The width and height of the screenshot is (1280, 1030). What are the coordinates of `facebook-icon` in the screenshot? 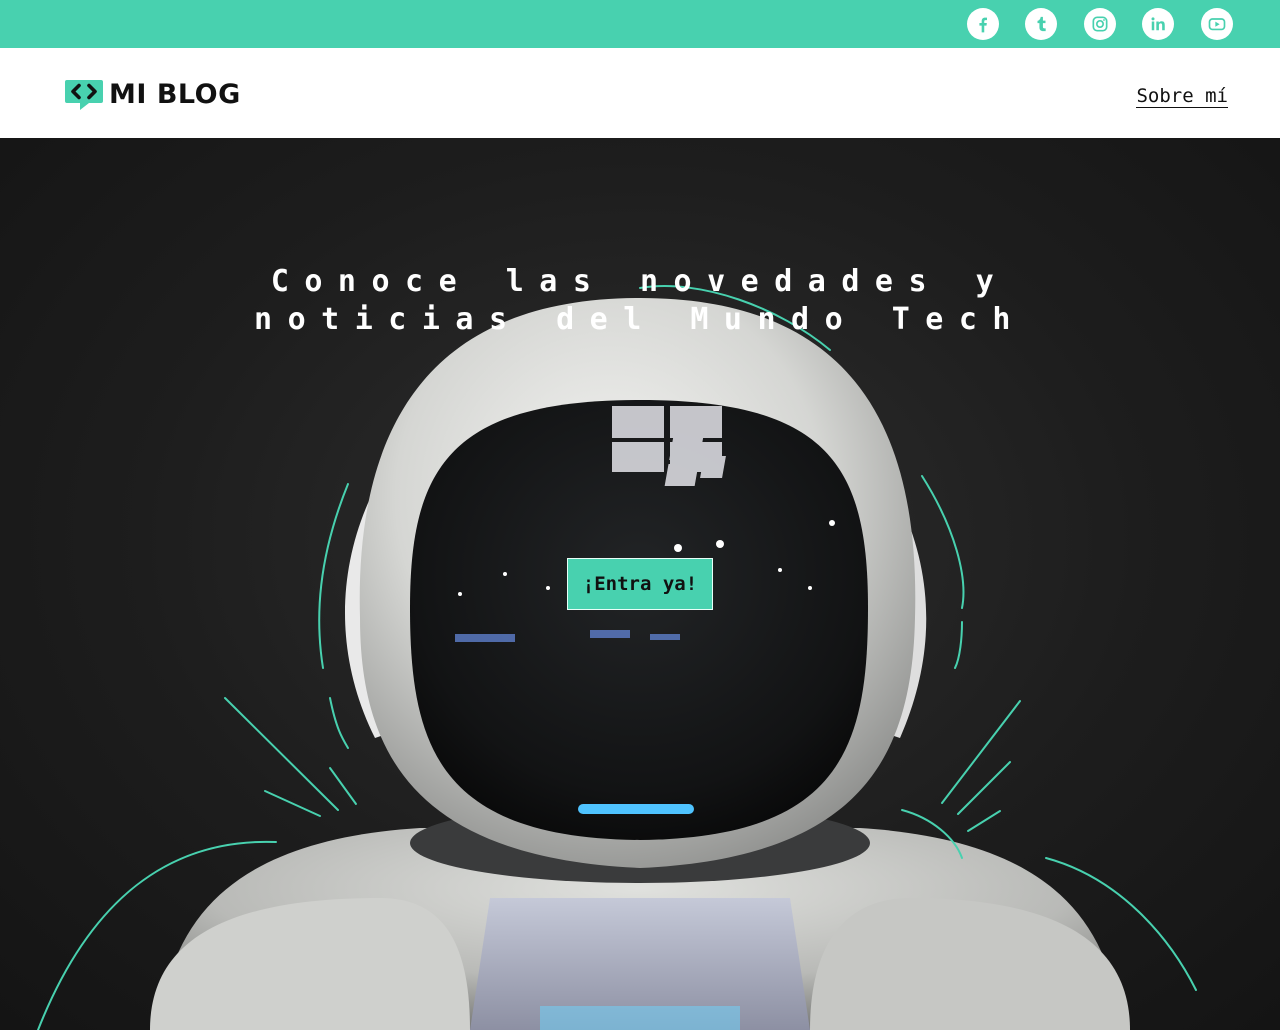 It's located at (983, 24).